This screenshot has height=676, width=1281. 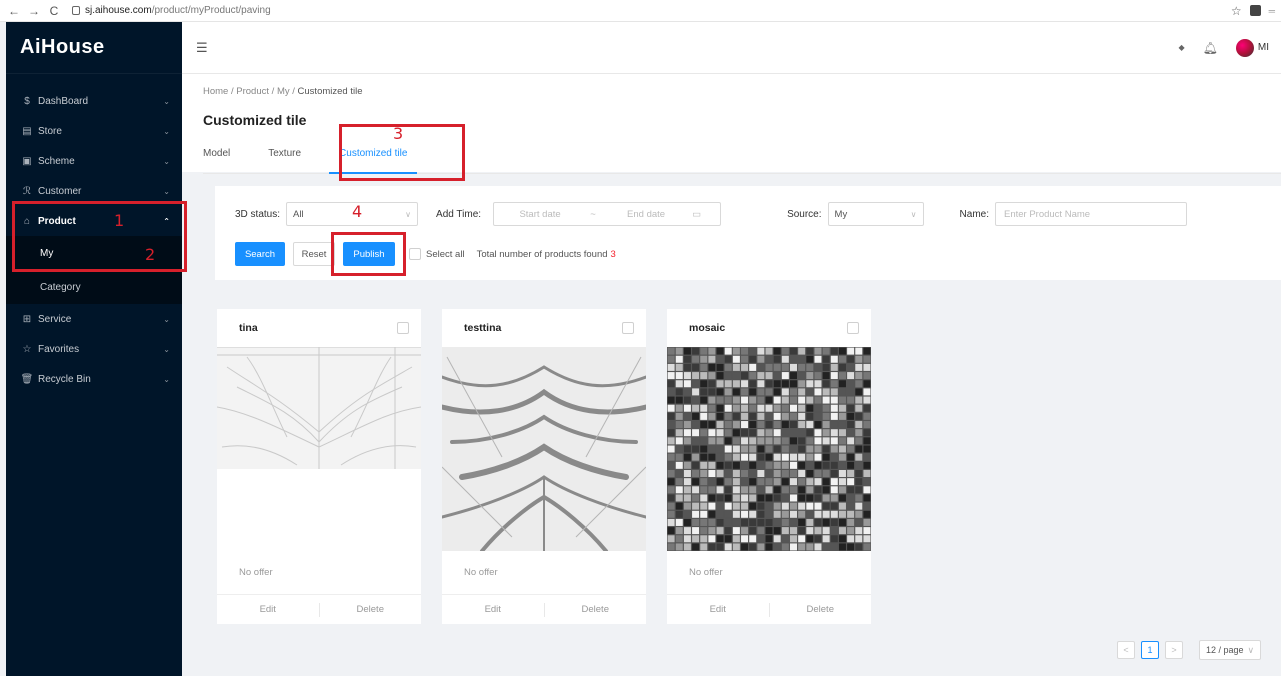 I want to click on address-bar: sj.aihouse.com/product/myProduct/paving, so click(x=171, y=10).